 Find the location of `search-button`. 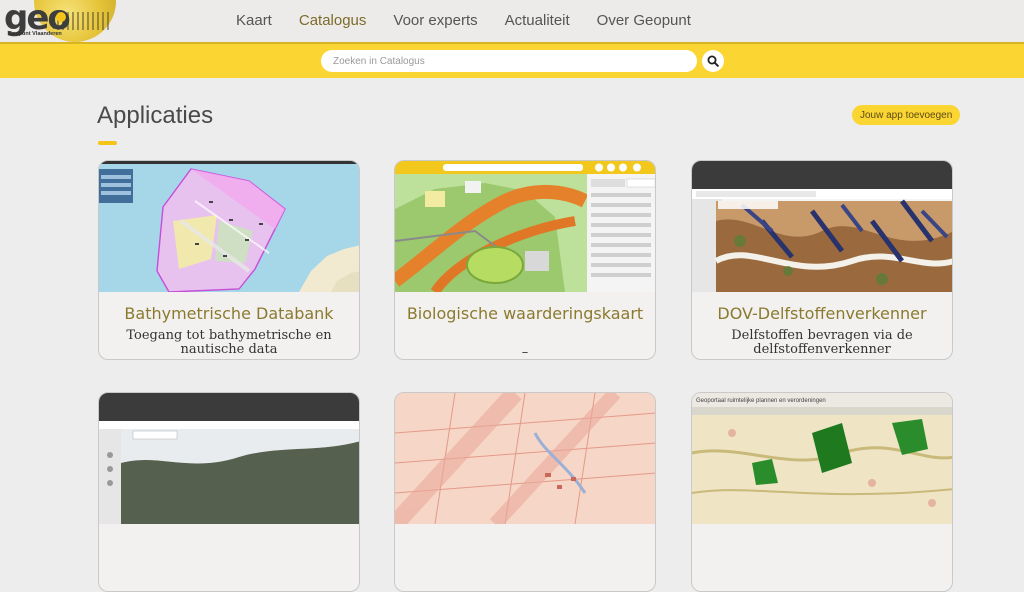

search-button is located at coordinates (713, 61).